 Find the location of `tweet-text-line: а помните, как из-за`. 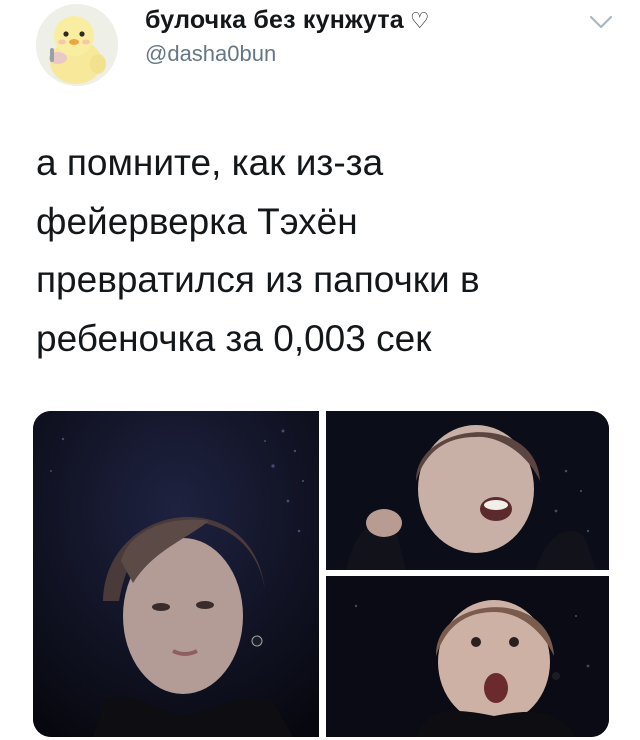

tweet-text-line: а помните, как из-за is located at coordinates (210, 162).